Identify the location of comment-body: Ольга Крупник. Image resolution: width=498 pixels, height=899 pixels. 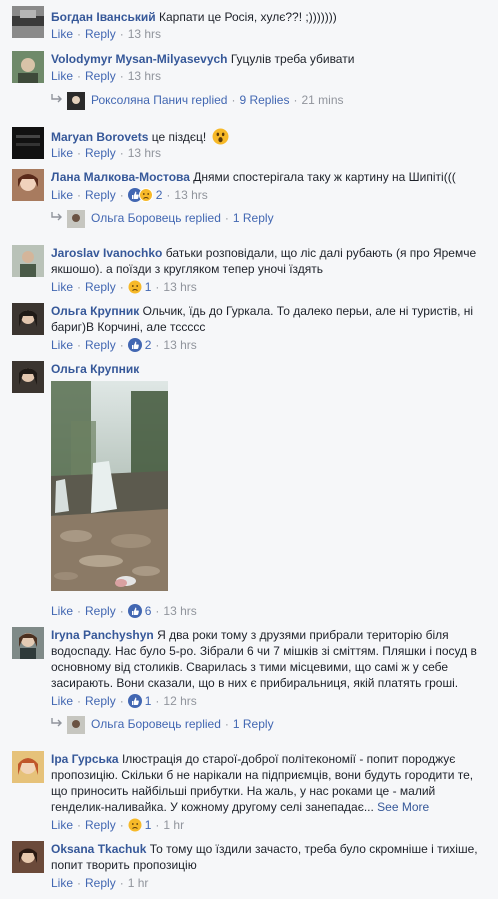
(269, 369).